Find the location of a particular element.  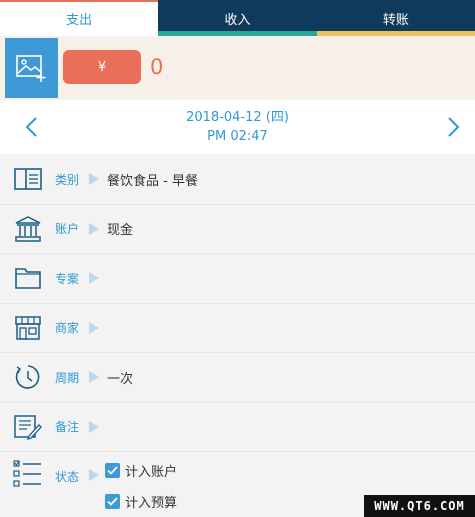

add-photo-button is located at coordinates (31, 68).